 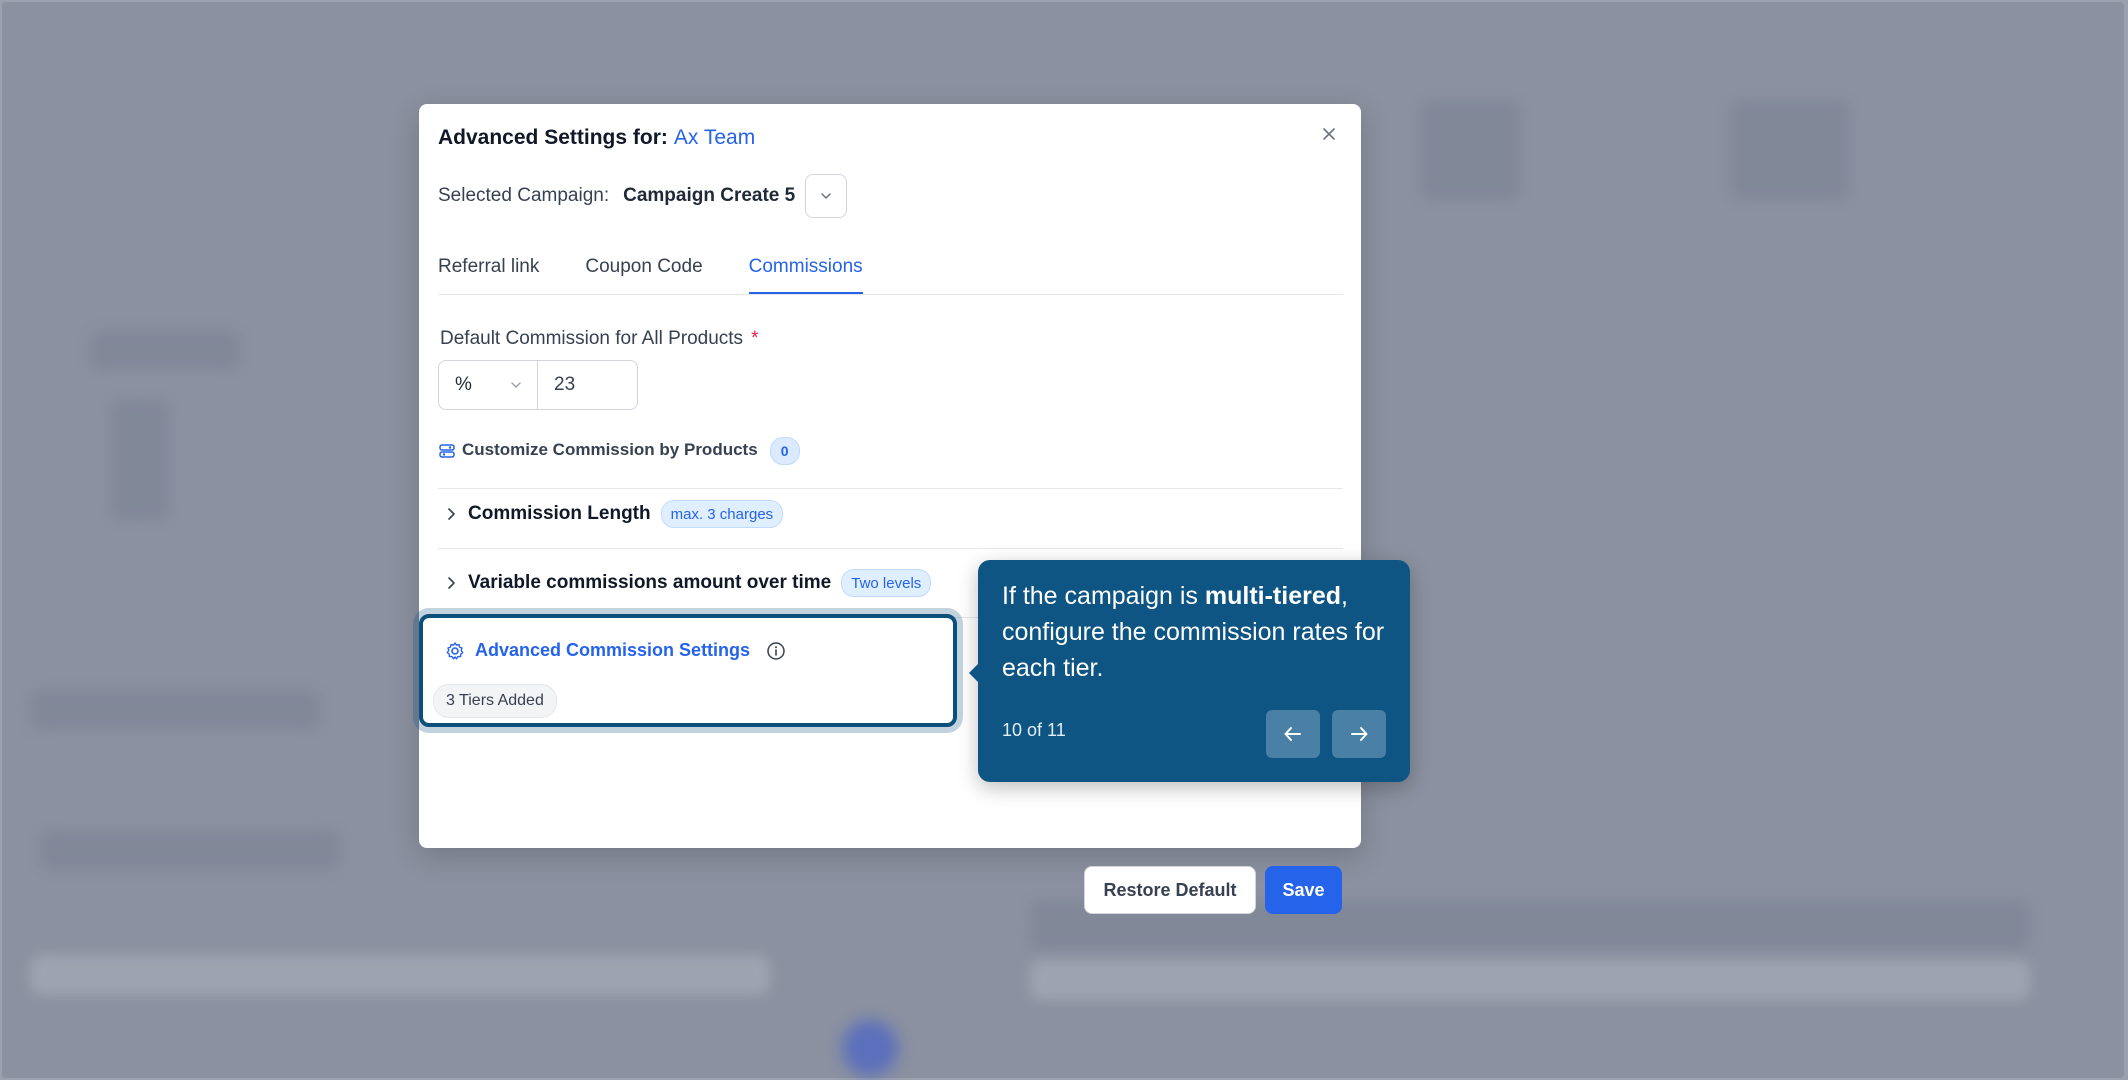 I want to click on required-marker: *, so click(x=755, y=338).